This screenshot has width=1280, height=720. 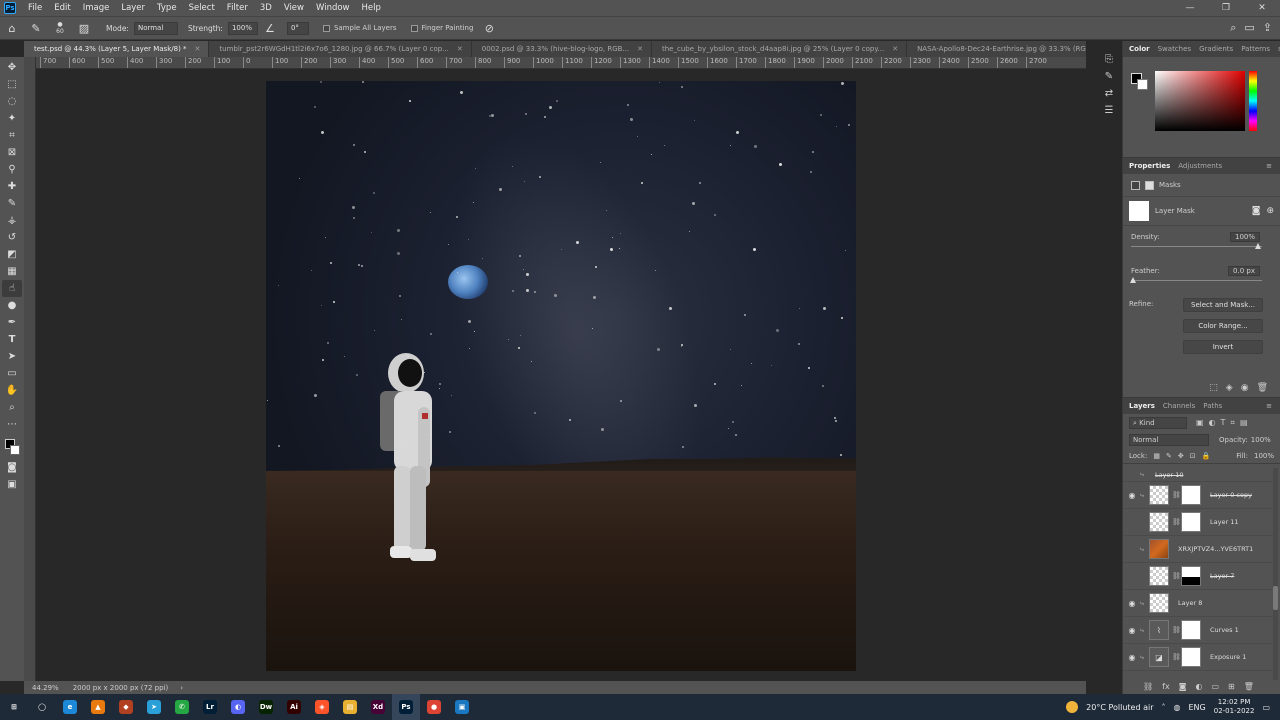 I want to click on taskbar-discord: ◐, so click(x=238, y=707).